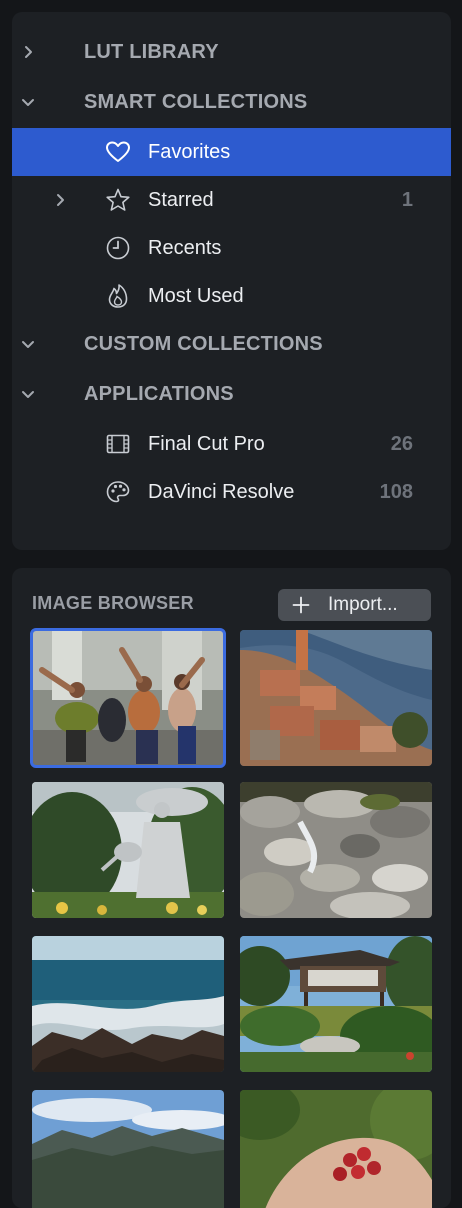 This screenshot has height=1208, width=462. I want to click on sidebar-item-label: Starred, so click(181, 199).